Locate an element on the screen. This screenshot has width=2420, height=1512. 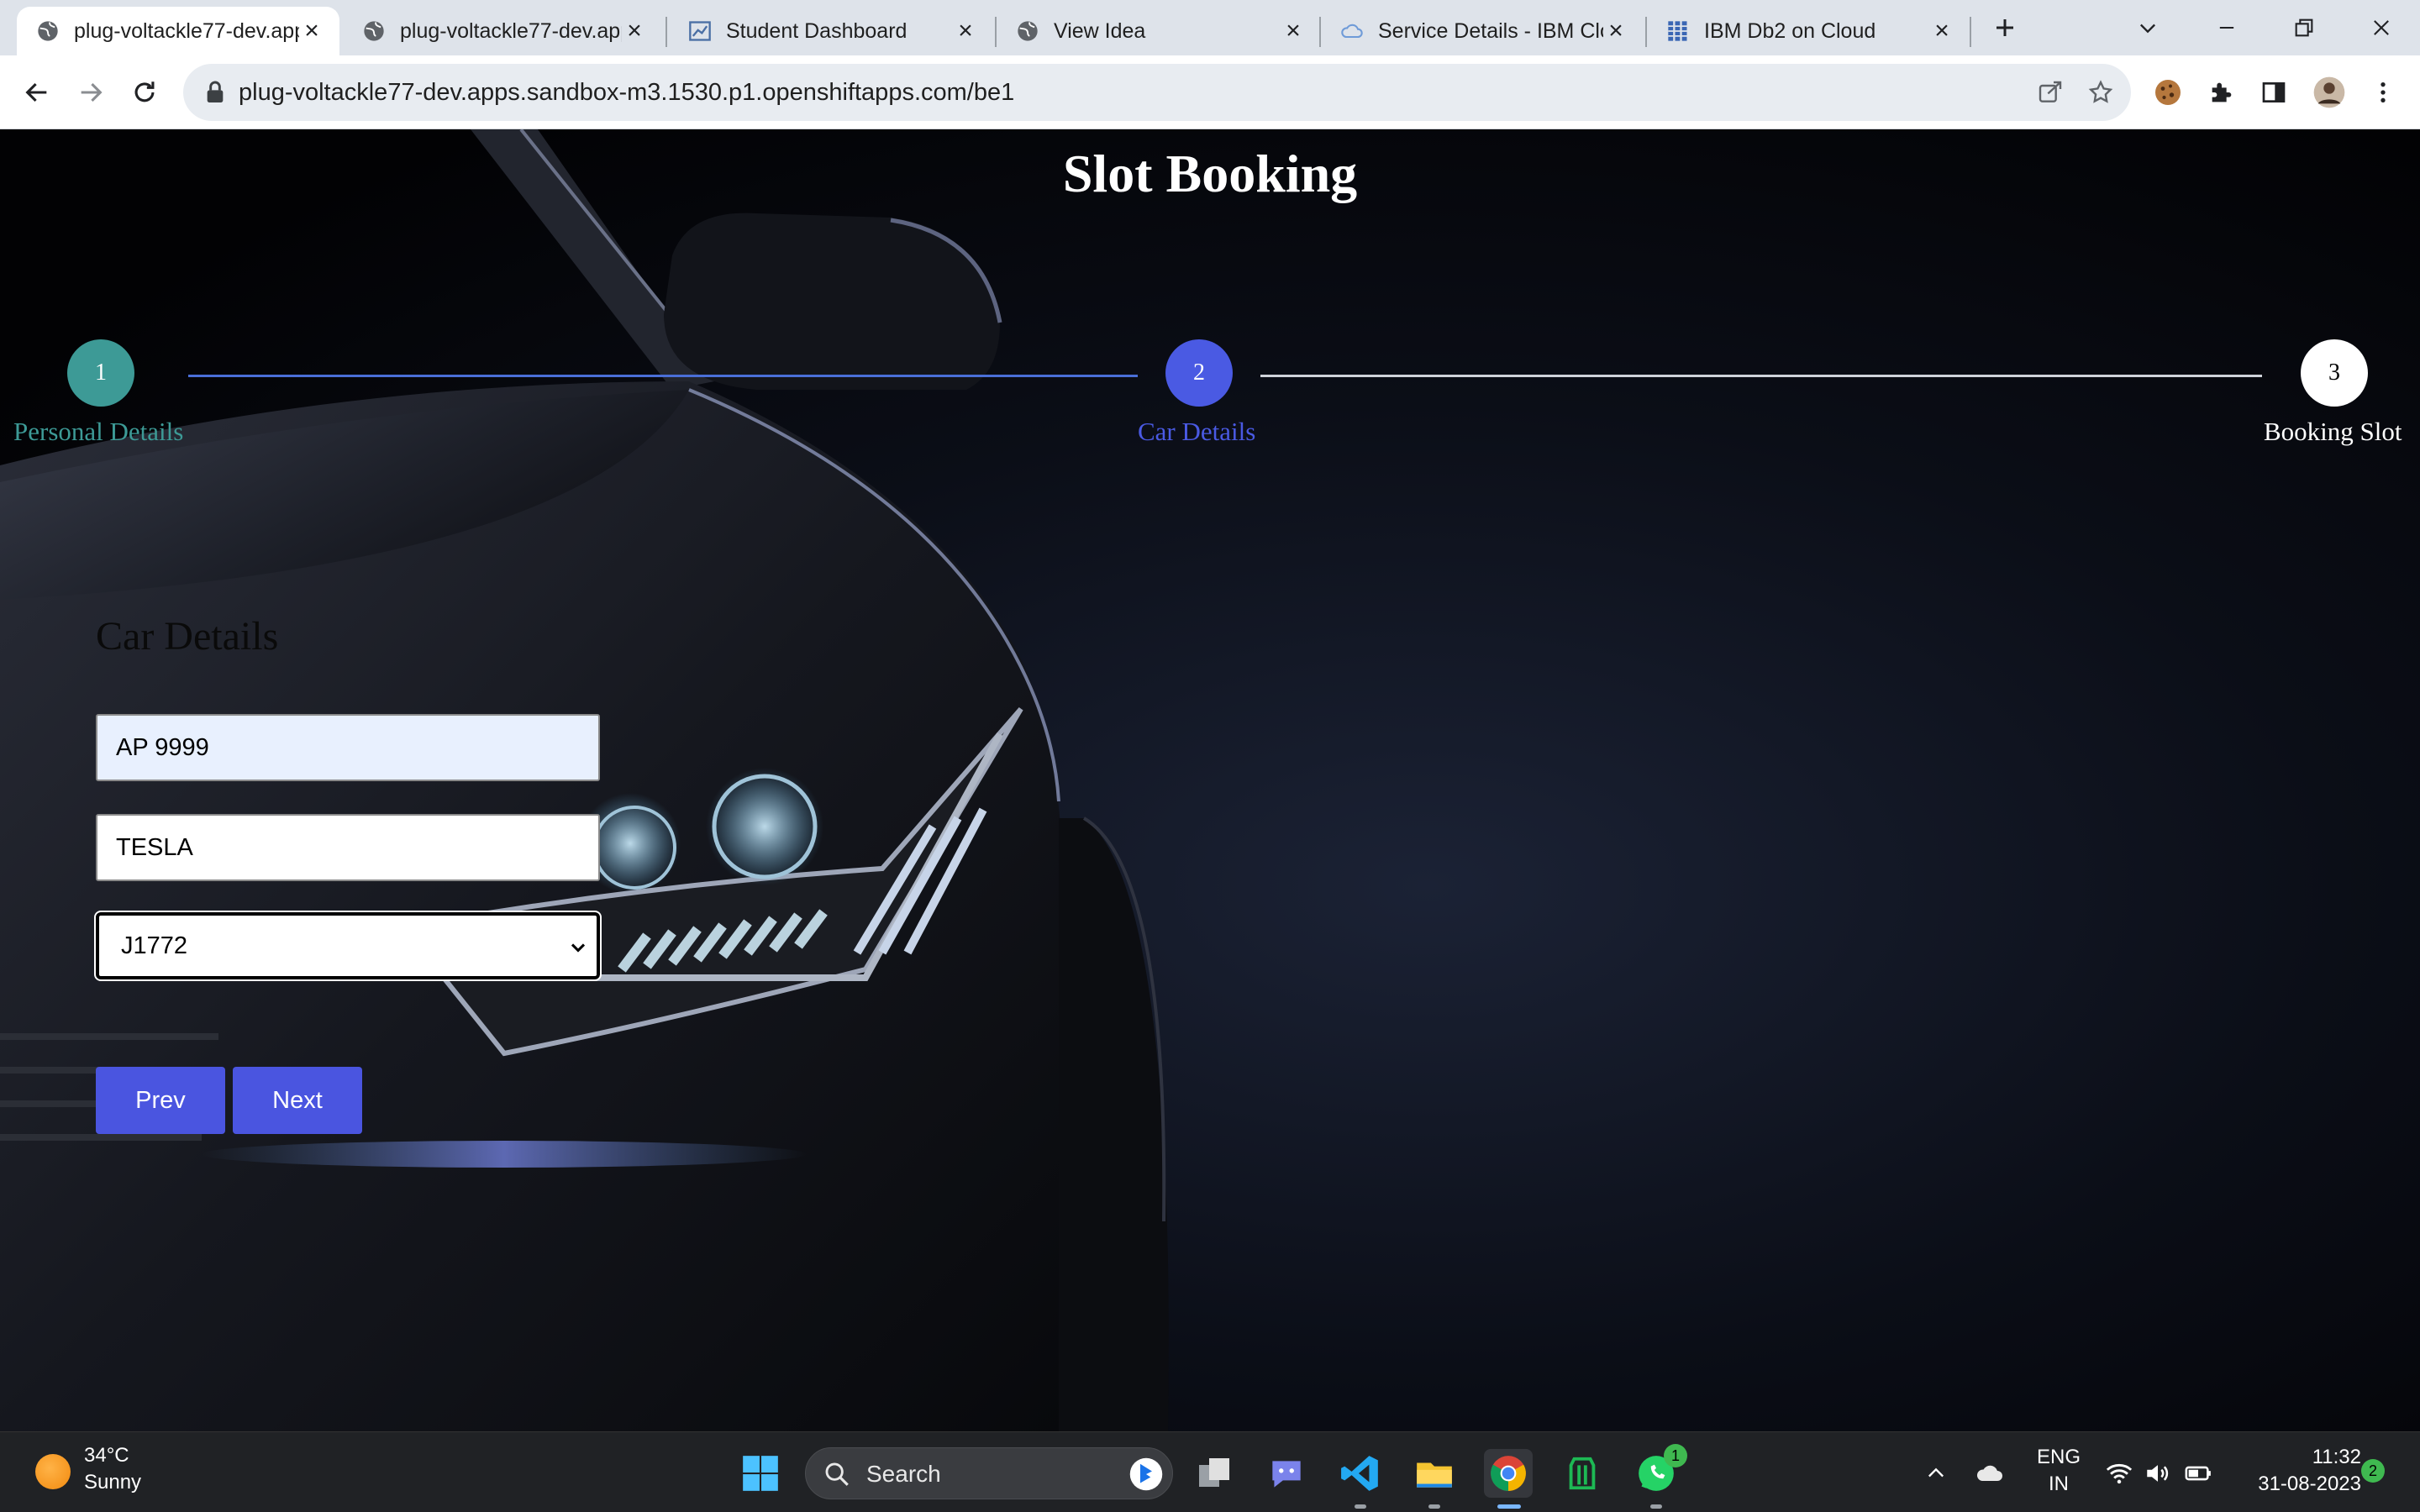
tab-view-idea: View Idea × is located at coordinates (1159, 31).